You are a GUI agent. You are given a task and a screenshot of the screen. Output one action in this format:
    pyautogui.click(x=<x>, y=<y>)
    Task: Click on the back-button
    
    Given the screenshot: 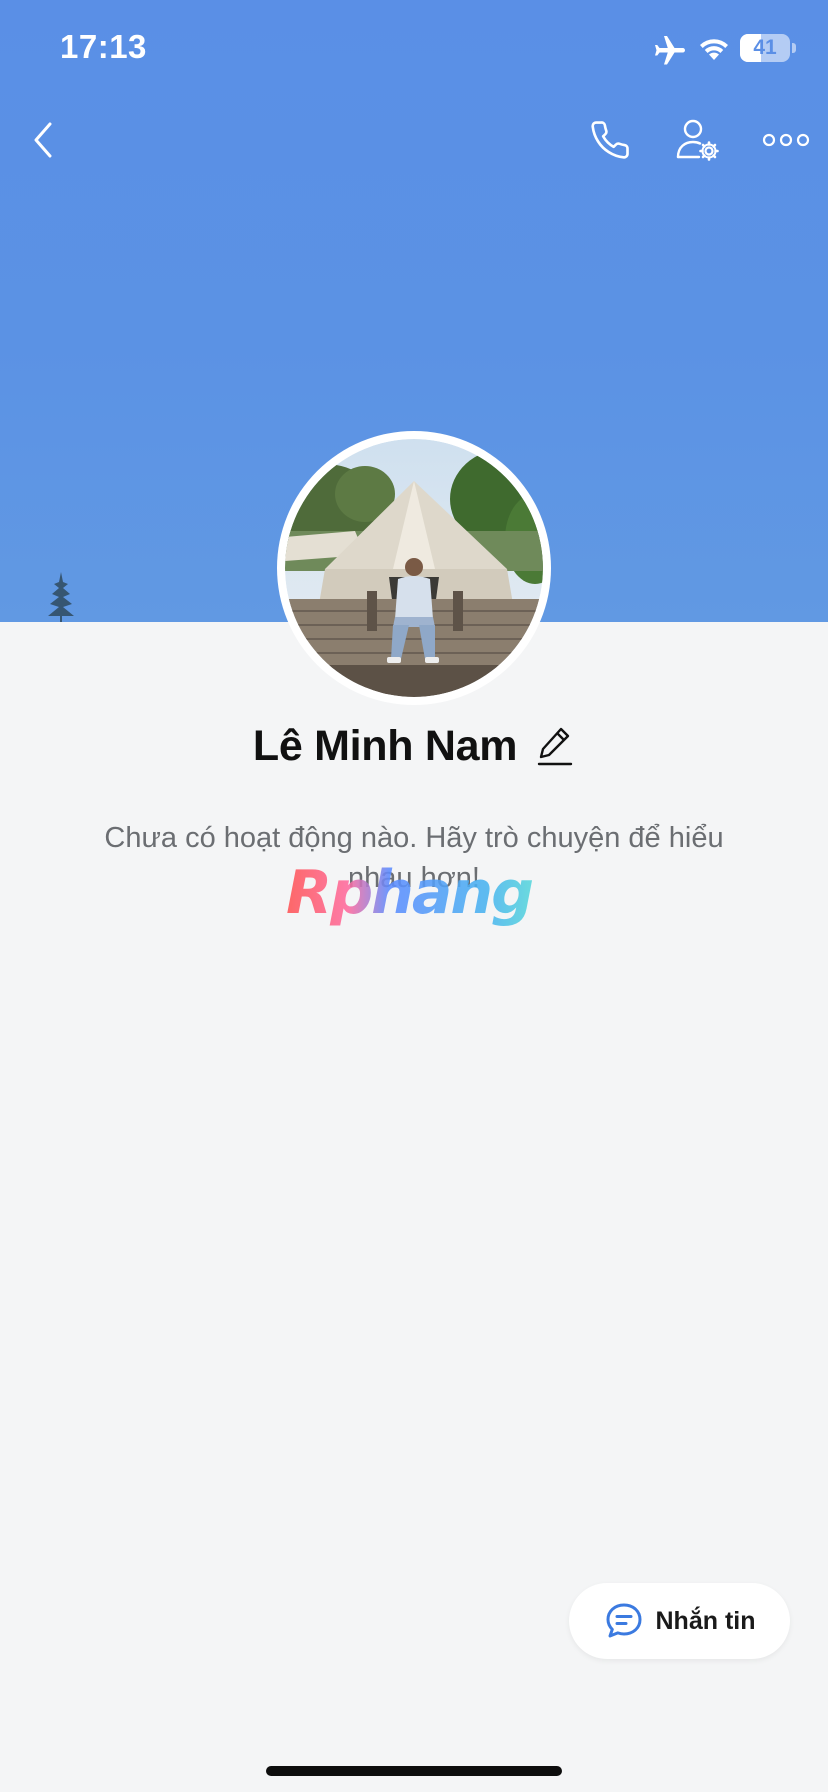 What is the action you would take?
    pyautogui.click(x=43, y=140)
    